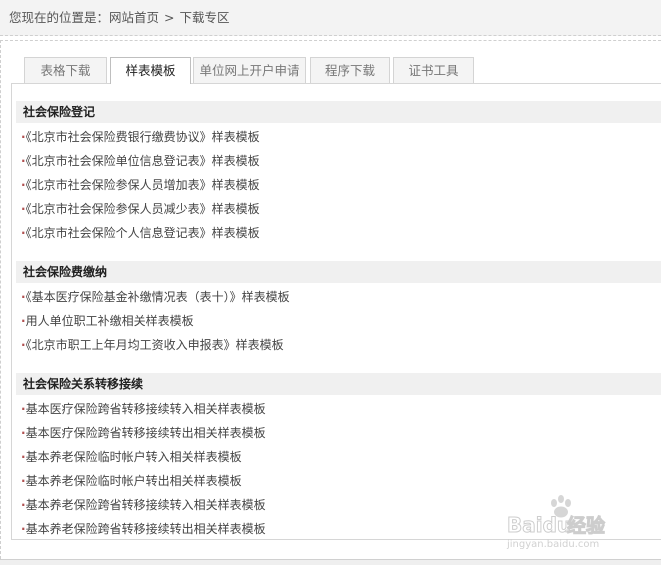  I want to click on watermark-url: jingyan.baidu.com, so click(552, 544).